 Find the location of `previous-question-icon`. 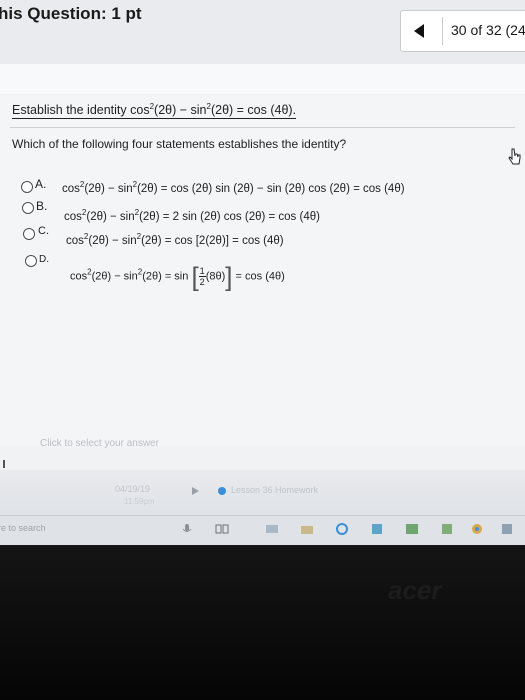

previous-question-icon is located at coordinates (419, 31).